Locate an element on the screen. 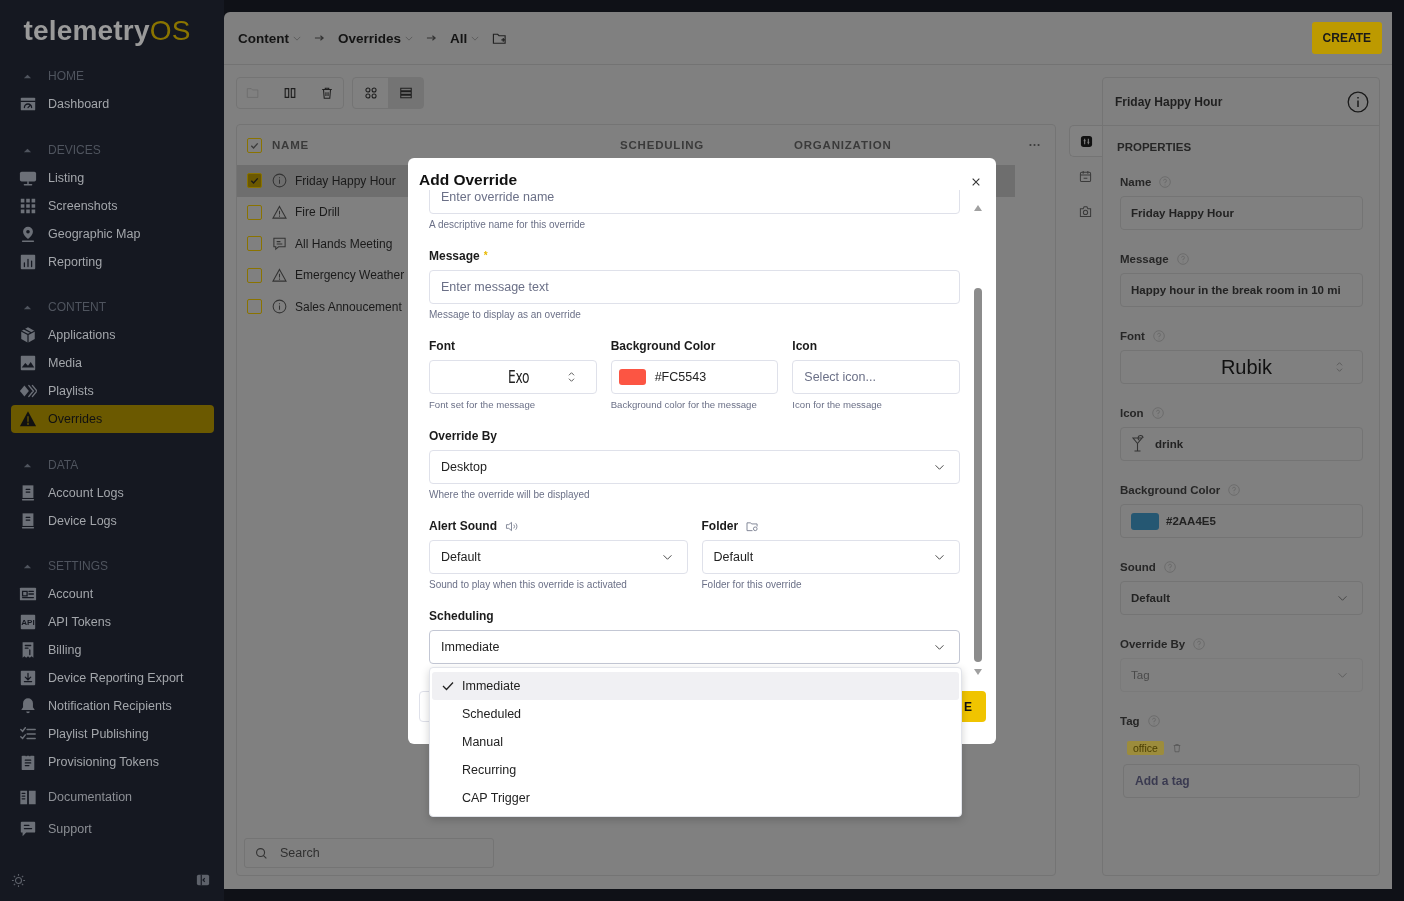  row-name: All Hands Meeting is located at coordinates (344, 243).